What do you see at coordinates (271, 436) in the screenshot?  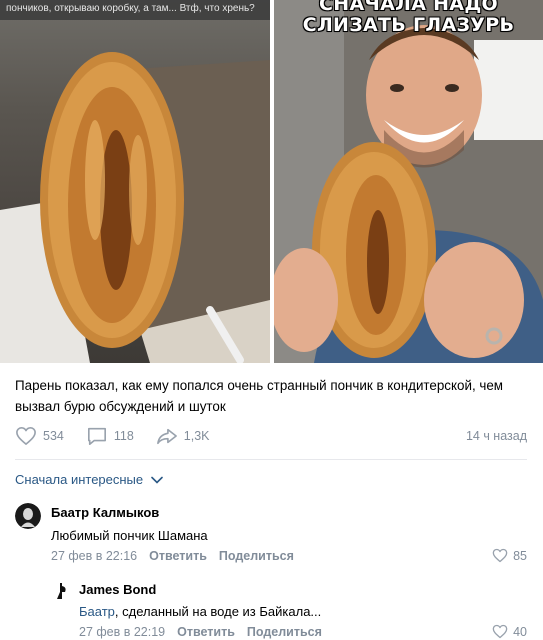 I see `post-actions: 534 118 1,3K 14 ч назад` at bounding box center [271, 436].